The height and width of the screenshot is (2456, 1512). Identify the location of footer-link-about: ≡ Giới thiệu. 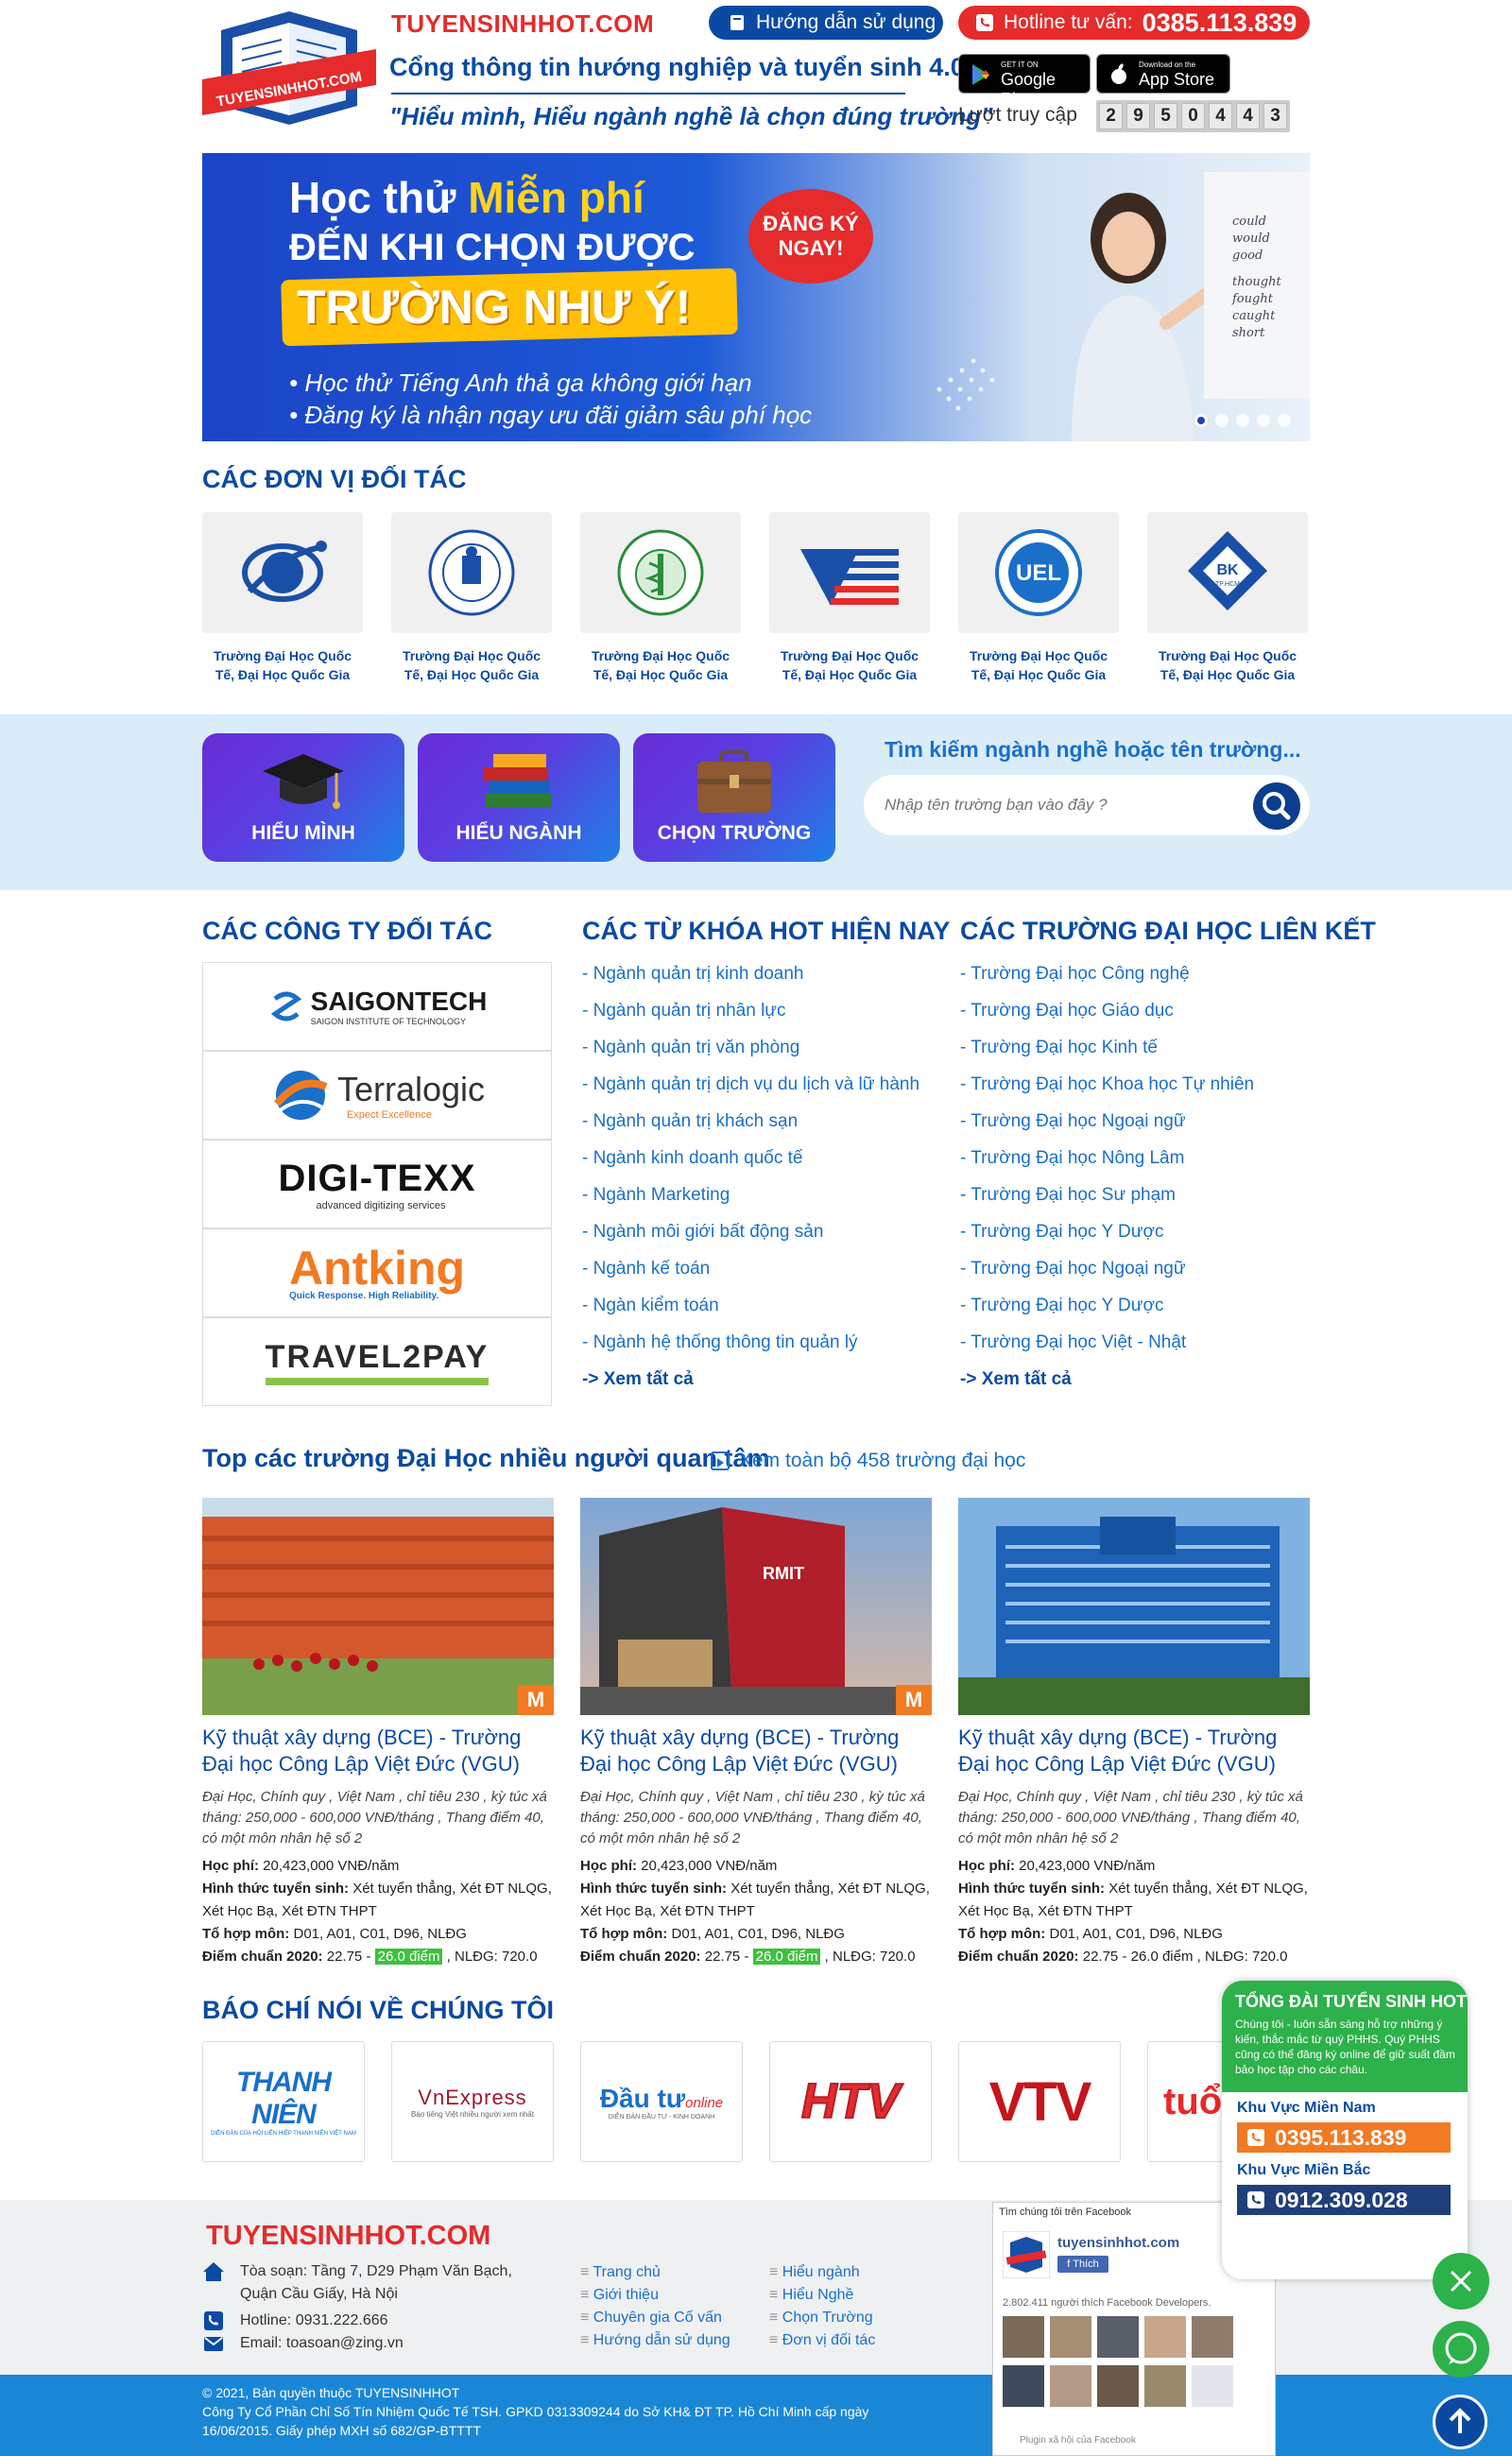
(619, 2295).